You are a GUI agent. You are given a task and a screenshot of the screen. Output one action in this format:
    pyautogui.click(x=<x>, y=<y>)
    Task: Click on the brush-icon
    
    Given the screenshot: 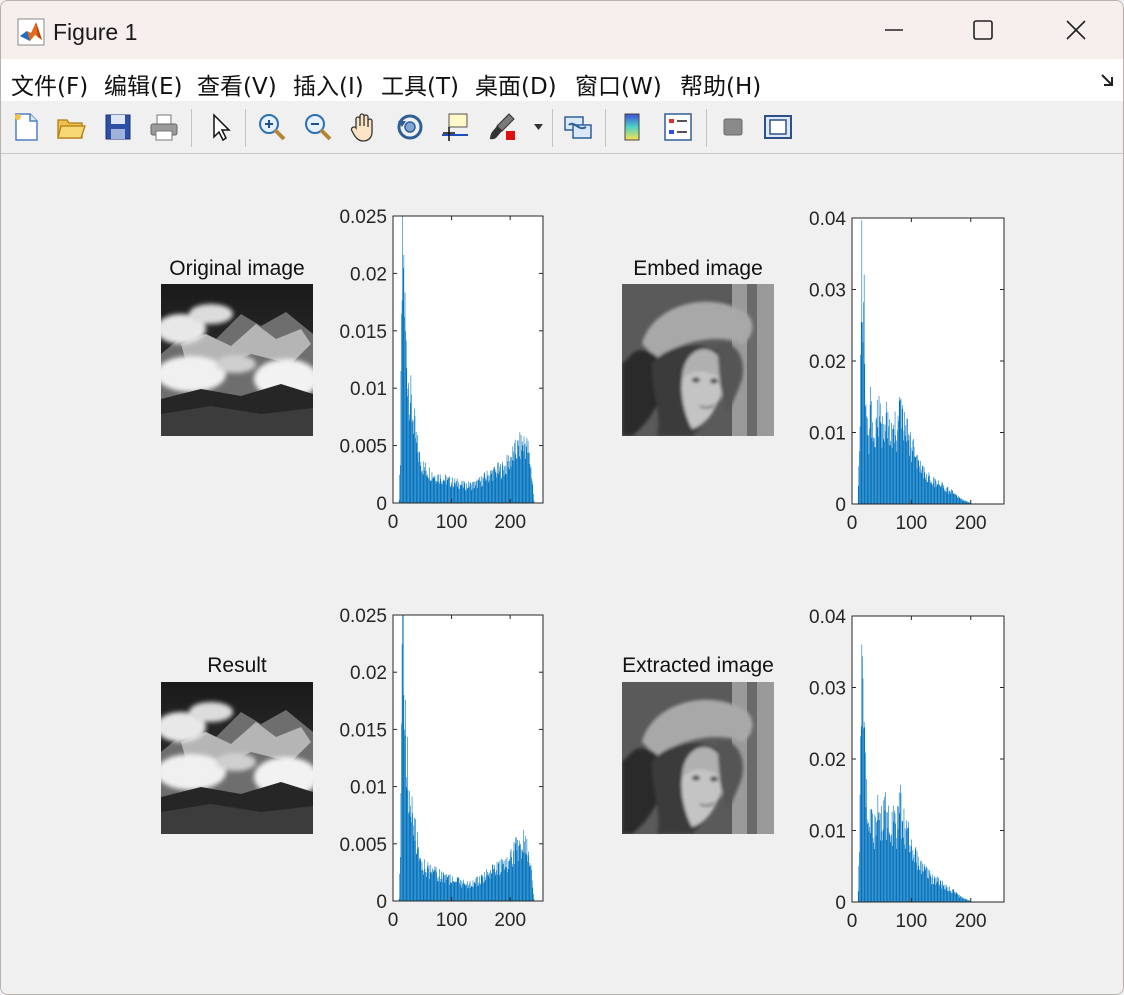 What is the action you would take?
    pyautogui.click(x=502, y=126)
    